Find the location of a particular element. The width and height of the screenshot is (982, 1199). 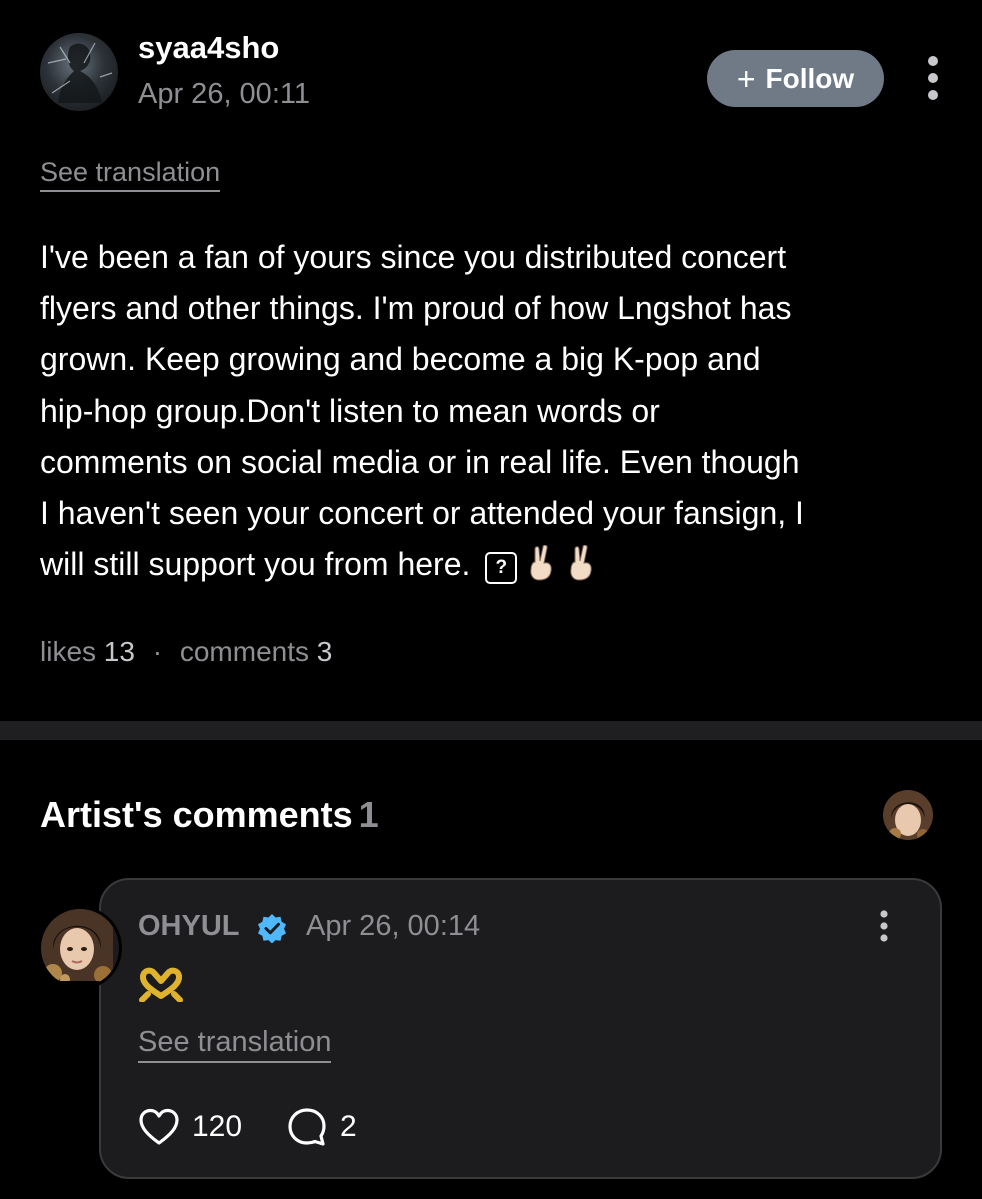

likes-label: likes is located at coordinates (68, 651).